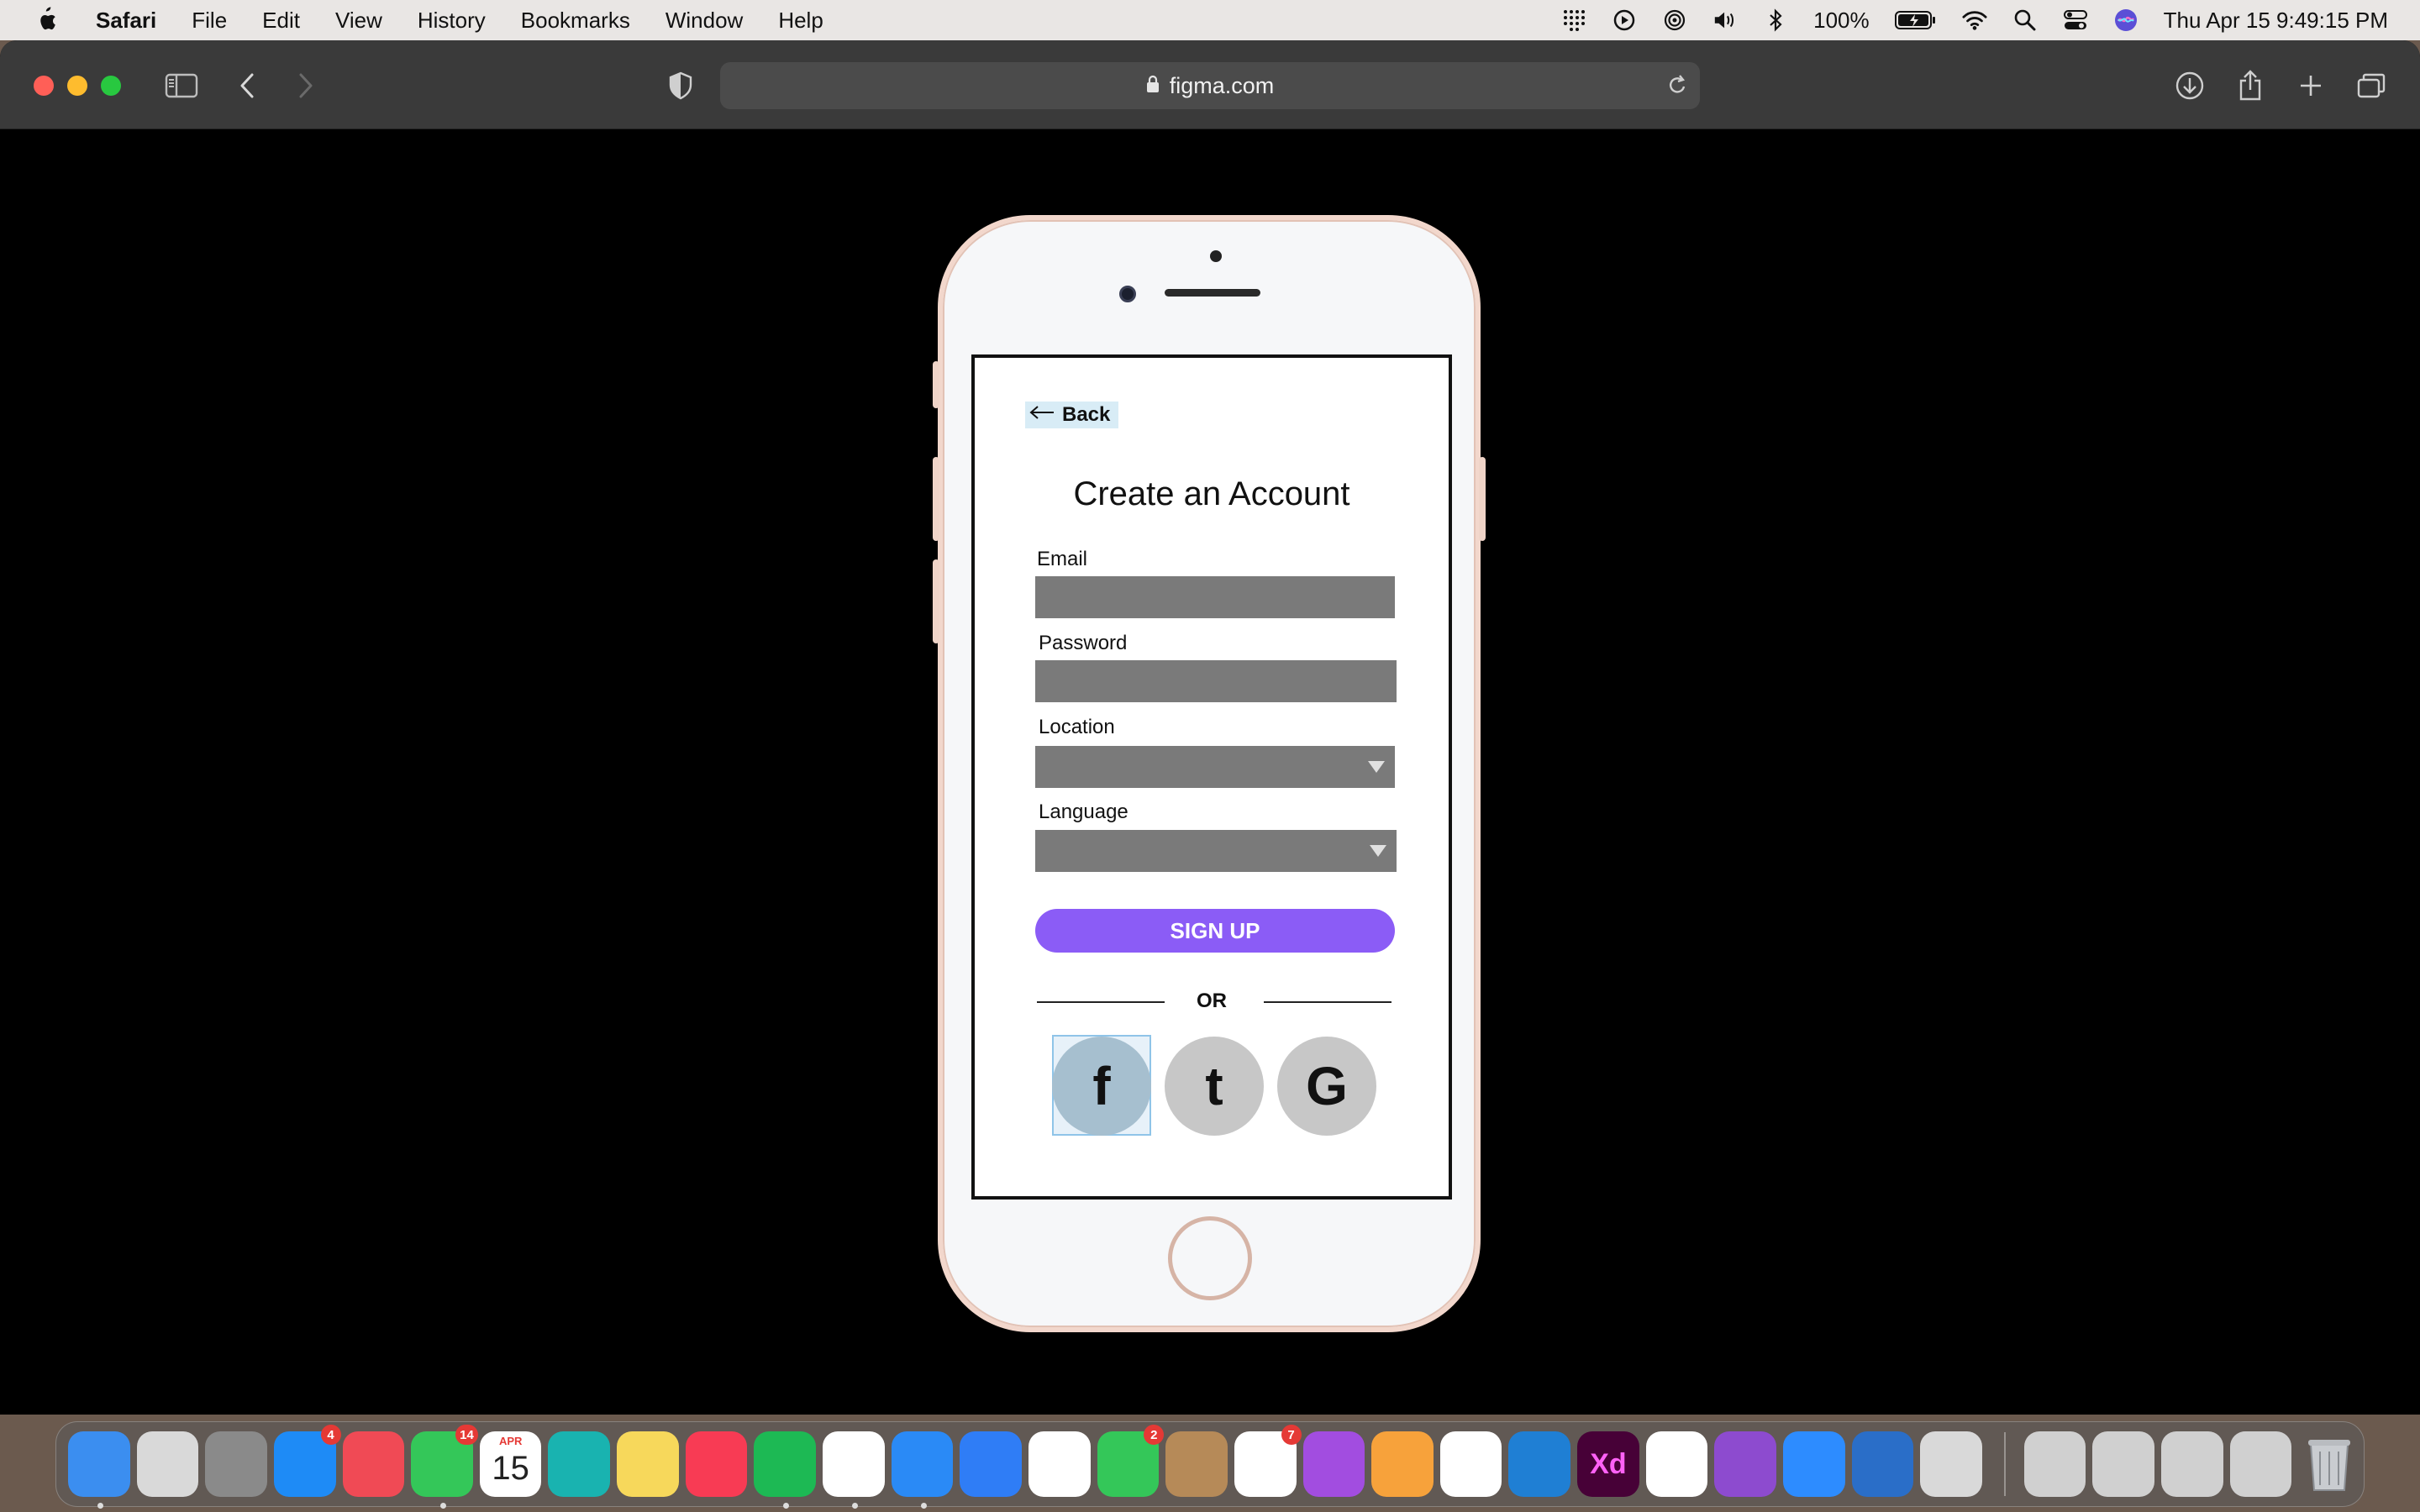 This screenshot has height=1512, width=2420. What do you see at coordinates (1842, 20) in the screenshot?
I see `battery-percentage: 100%` at bounding box center [1842, 20].